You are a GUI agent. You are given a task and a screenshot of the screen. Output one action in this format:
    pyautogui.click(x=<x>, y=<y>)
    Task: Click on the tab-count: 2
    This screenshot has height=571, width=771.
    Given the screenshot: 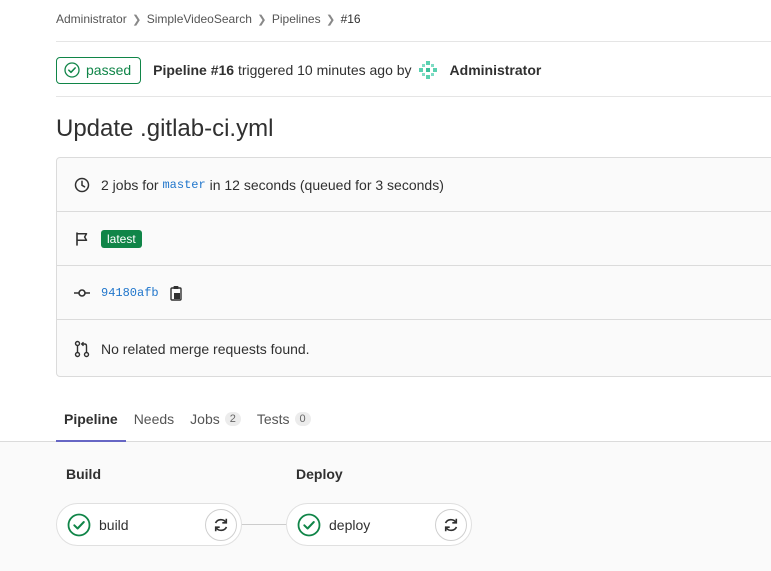 What is the action you would take?
    pyautogui.click(x=232, y=419)
    